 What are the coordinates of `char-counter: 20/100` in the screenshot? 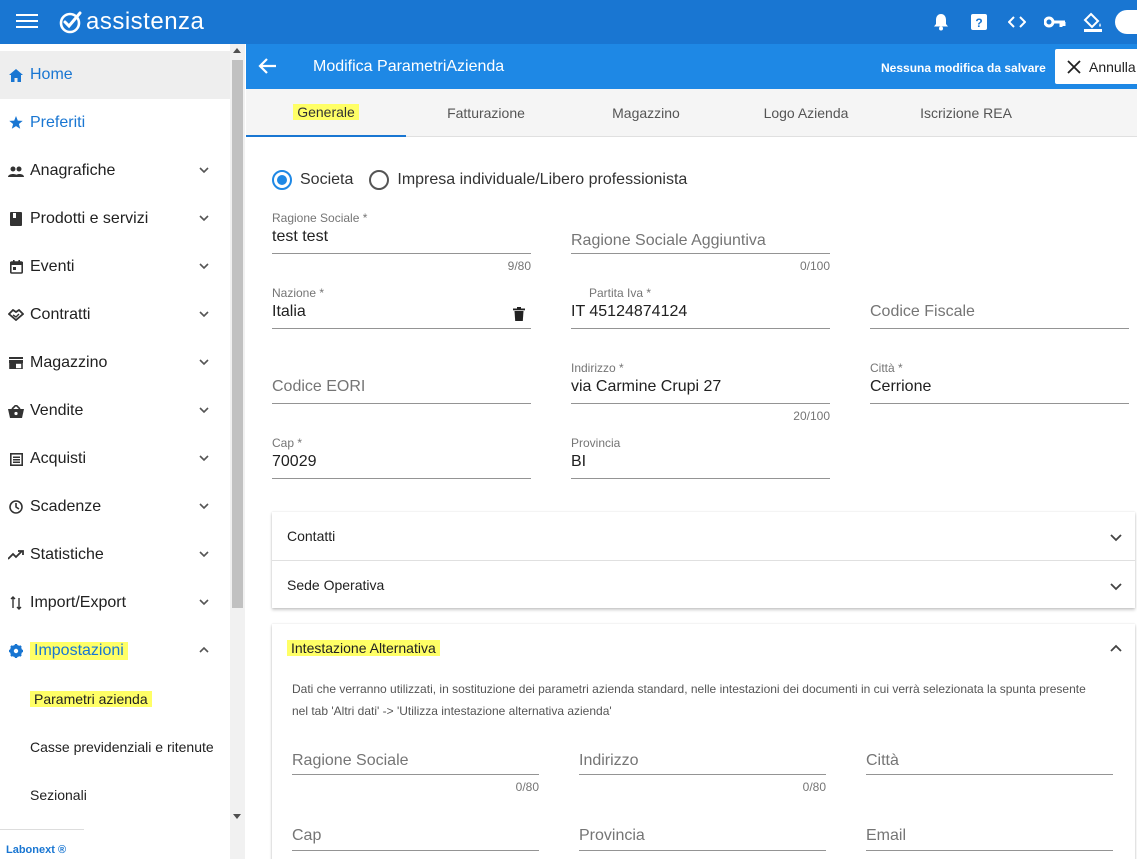 It's located at (811, 416).